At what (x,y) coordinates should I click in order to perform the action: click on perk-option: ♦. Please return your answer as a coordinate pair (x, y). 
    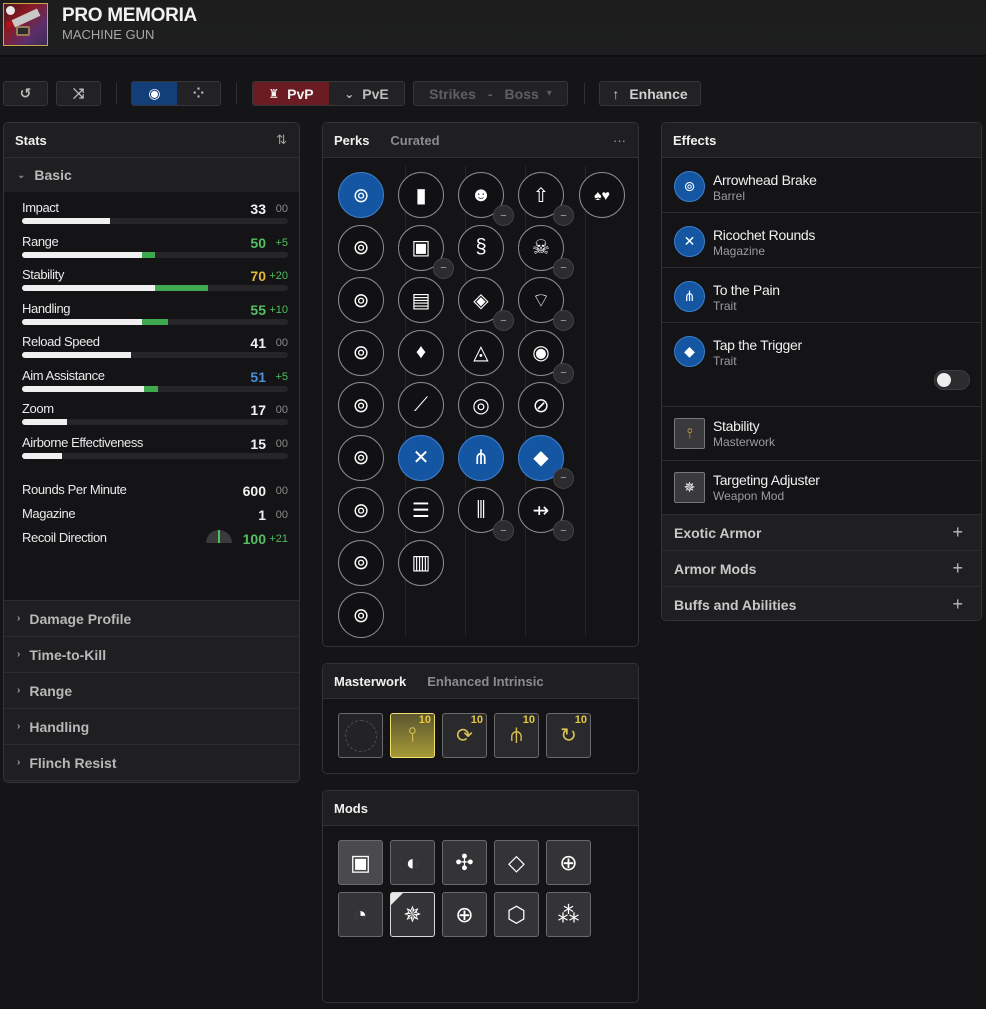
    Looking at the image, I should click on (421, 352).